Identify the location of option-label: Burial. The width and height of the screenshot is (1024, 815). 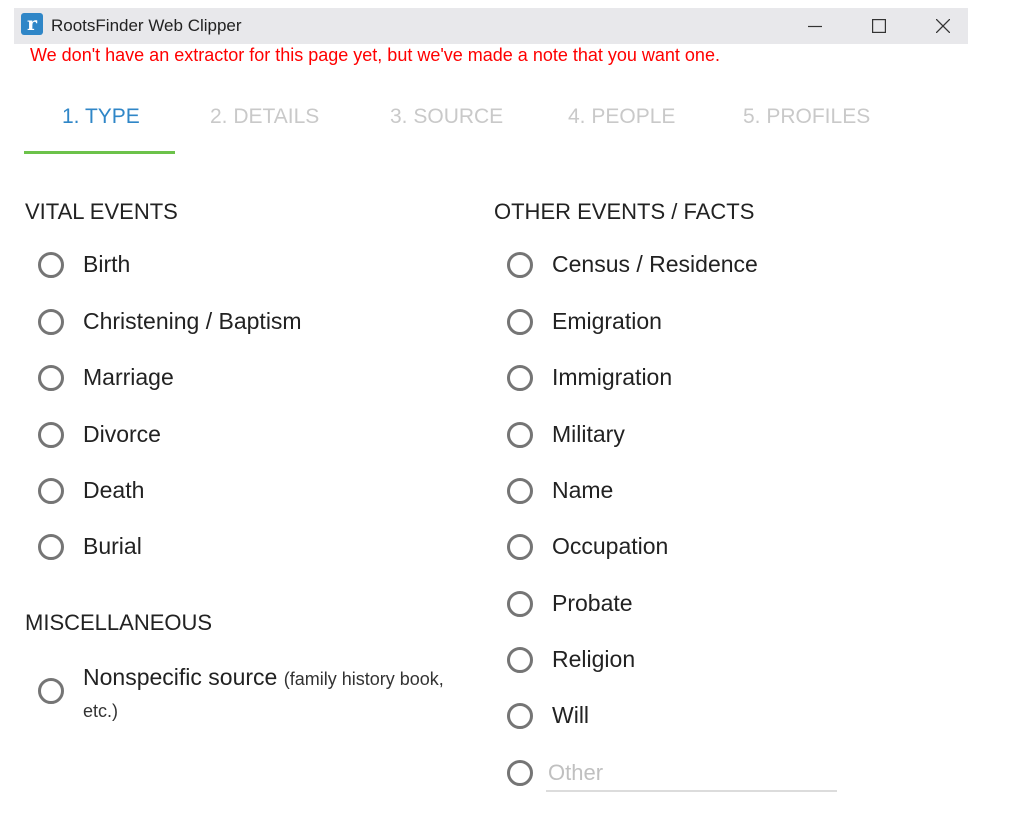
(112, 546).